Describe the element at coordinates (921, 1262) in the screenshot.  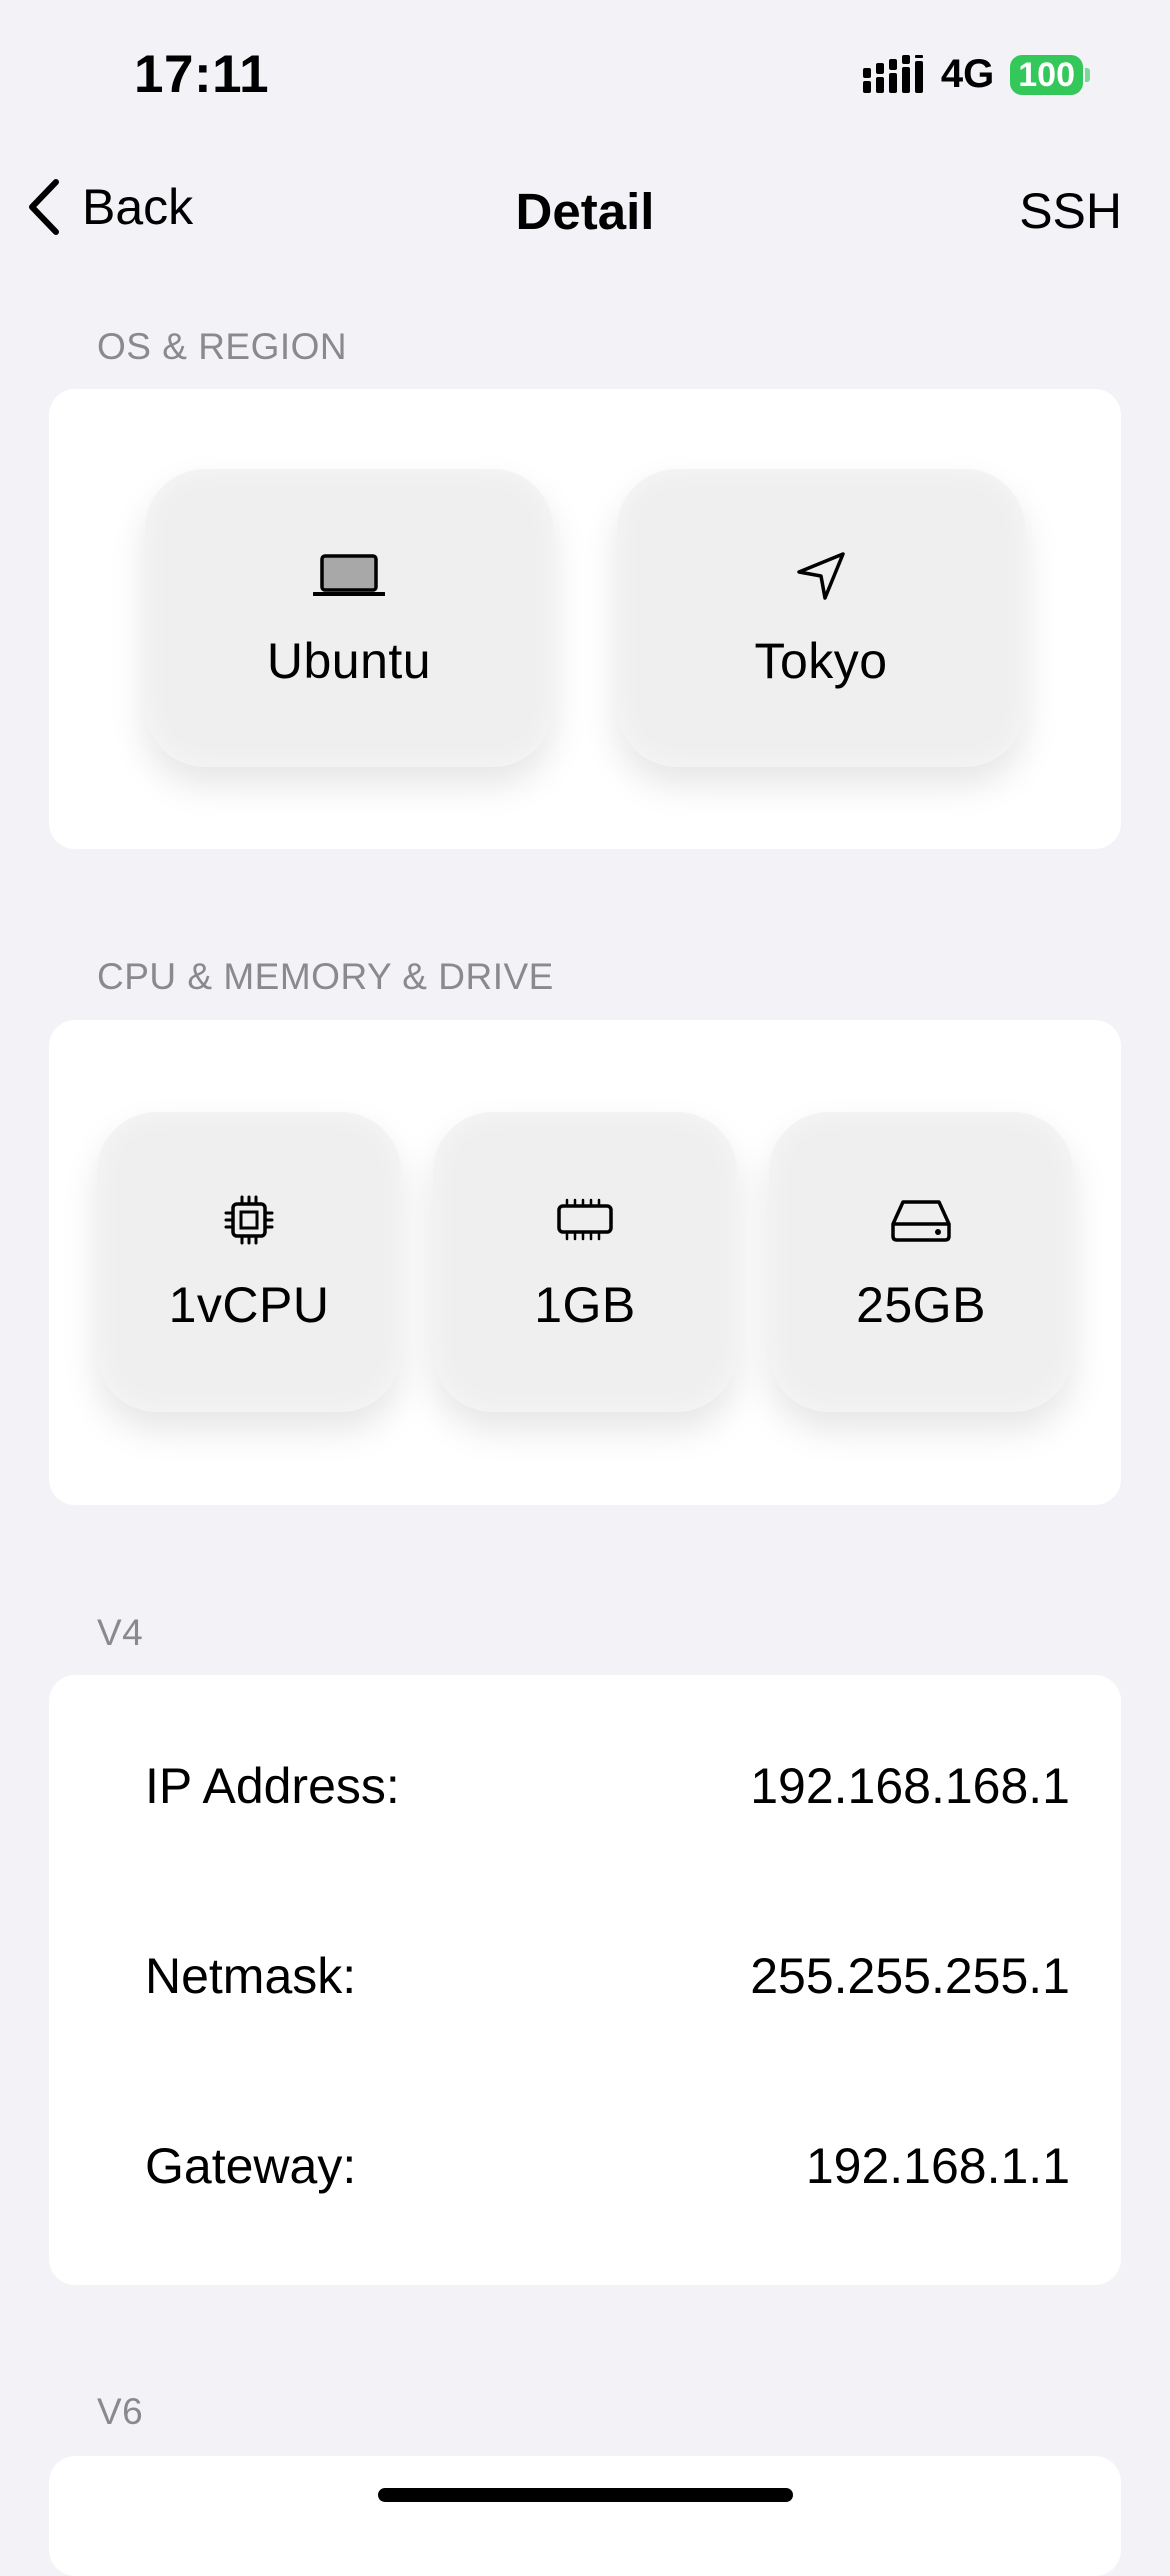
I see `drive-tile: 25GB` at that location.